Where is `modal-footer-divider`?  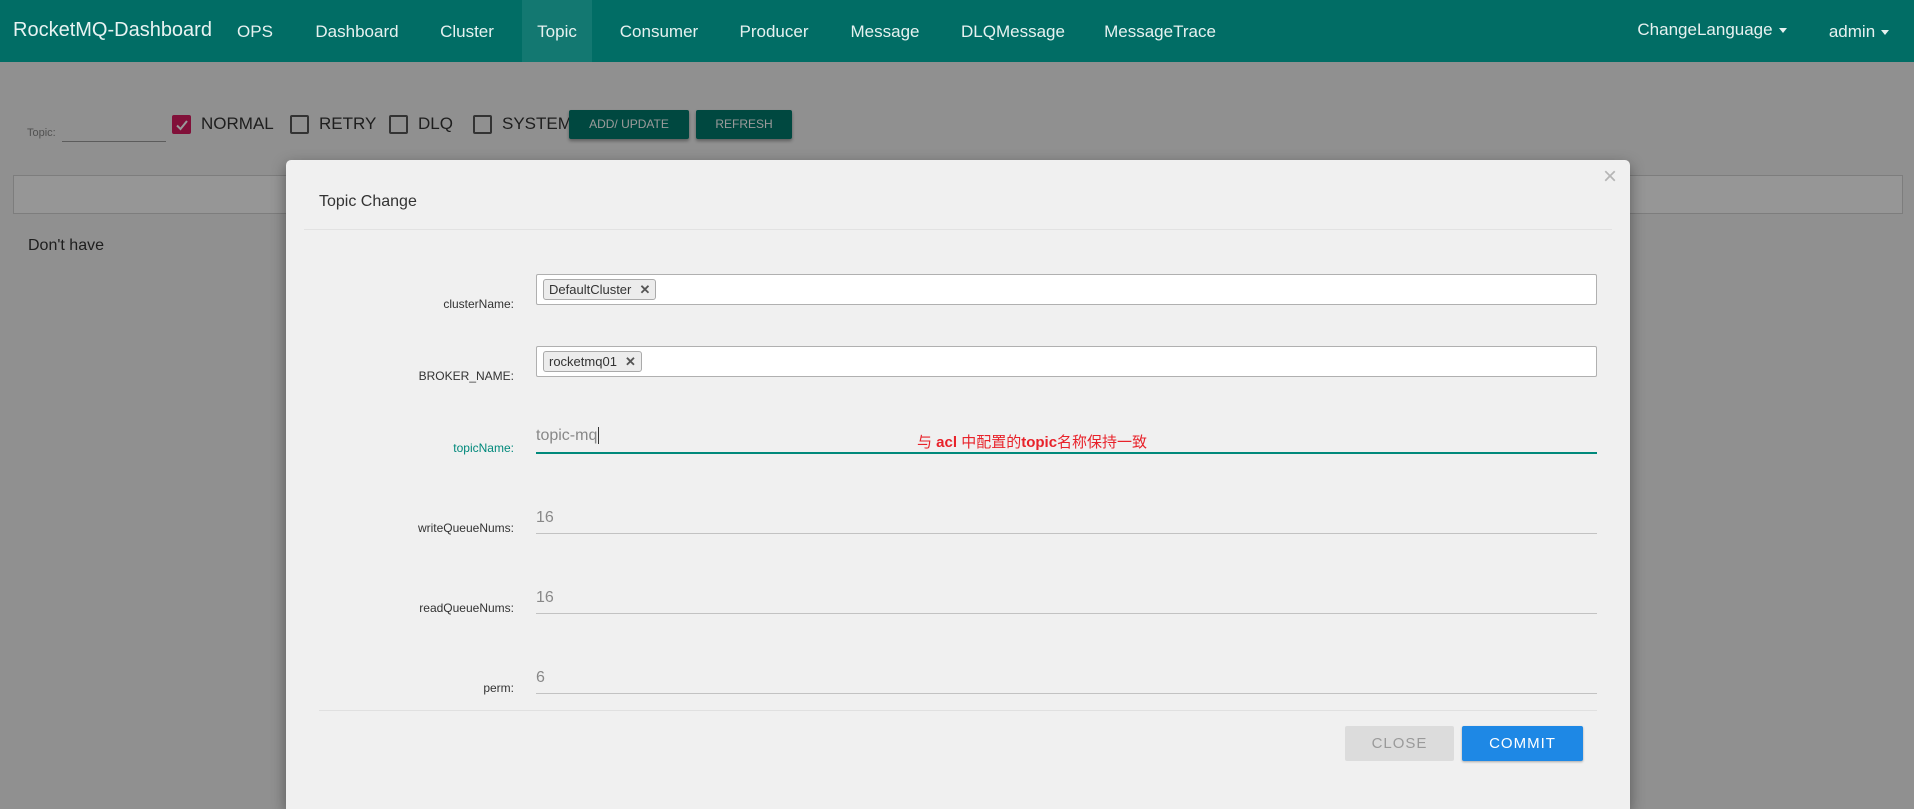 modal-footer-divider is located at coordinates (958, 710).